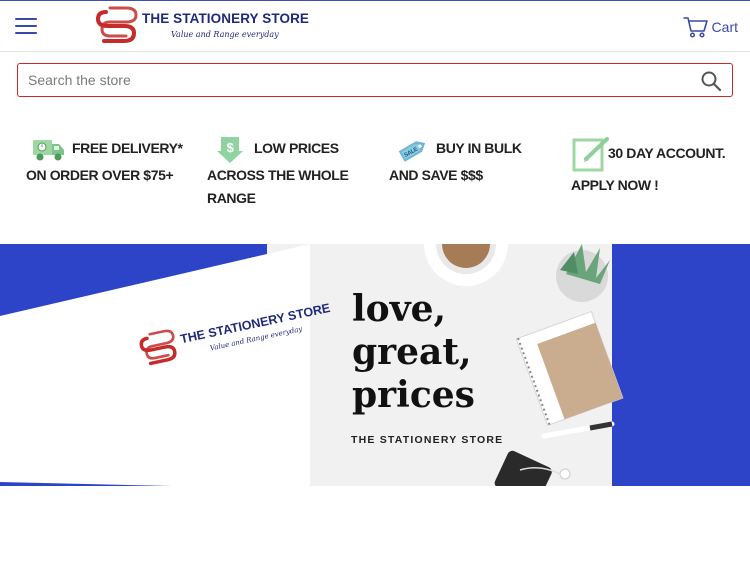 The height and width of the screenshot is (563, 750). Describe the element at coordinates (413, 395) in the screenshot. I see `headline-line: prices` at that location.